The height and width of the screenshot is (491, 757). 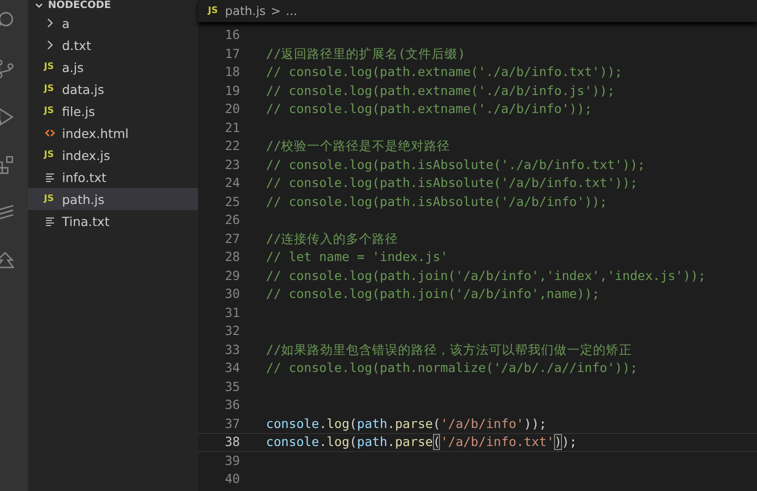 What do you see at coordinates (433, 294) in the screenshot?
I see `code-comment: // console.log(path.join('/a/b/info',name));` at bounding box center [433, 294].